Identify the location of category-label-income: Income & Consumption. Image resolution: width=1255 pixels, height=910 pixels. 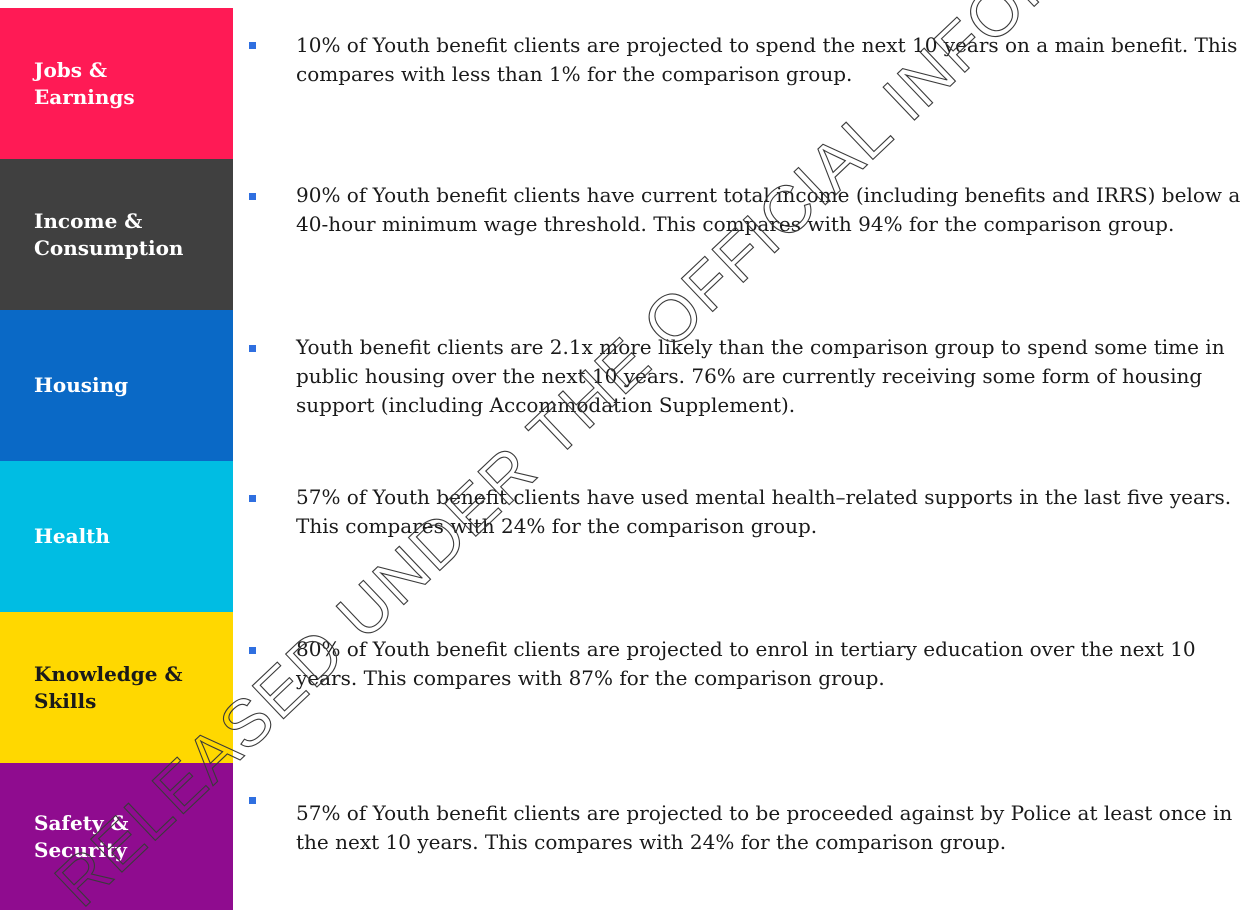
(109, 234).